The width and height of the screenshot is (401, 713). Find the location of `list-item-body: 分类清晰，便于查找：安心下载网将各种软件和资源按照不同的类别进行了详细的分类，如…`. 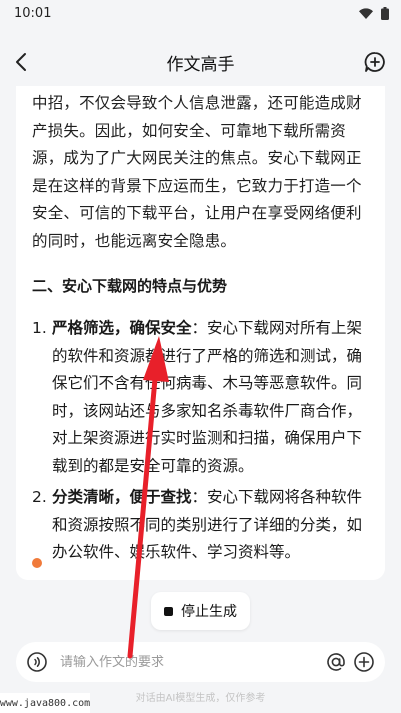

list-item-body: 分类清晰，便于查找：安心下载网将各种软件和资源按照不同的类别进行了详细的分类，如… is located at coordinates (210, 525).